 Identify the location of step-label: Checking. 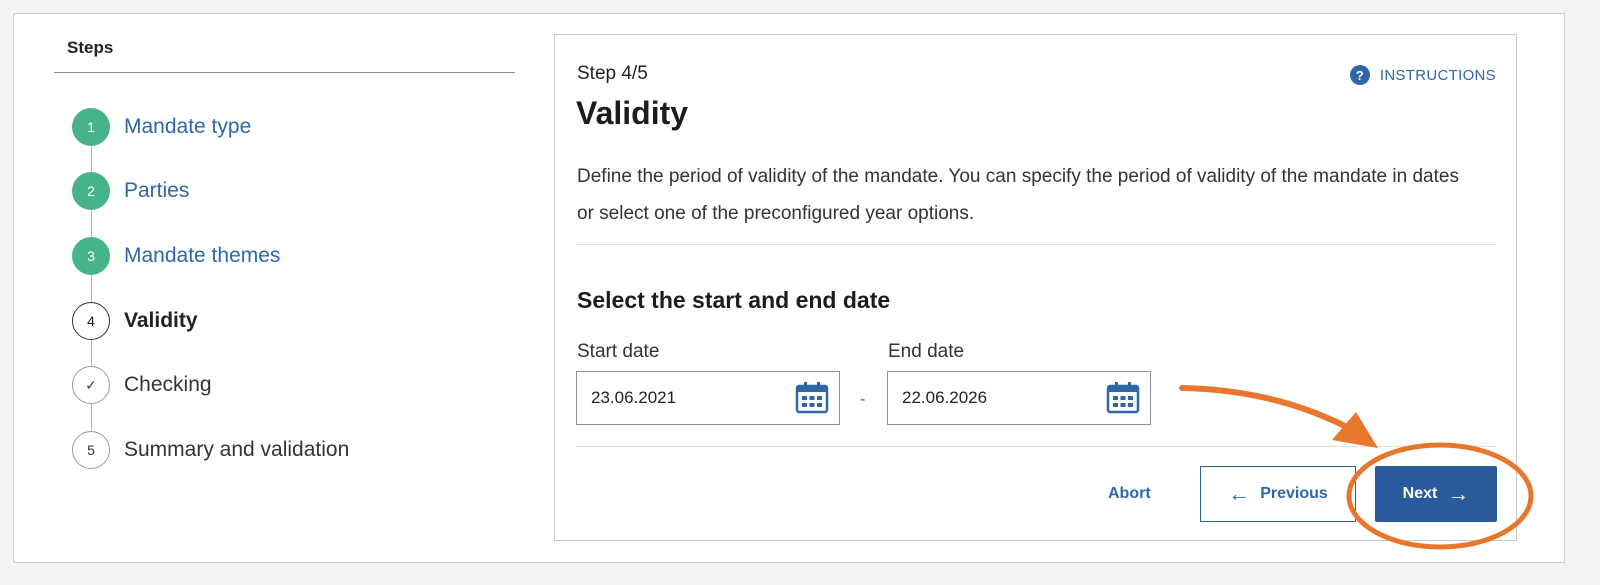
(168, 384).